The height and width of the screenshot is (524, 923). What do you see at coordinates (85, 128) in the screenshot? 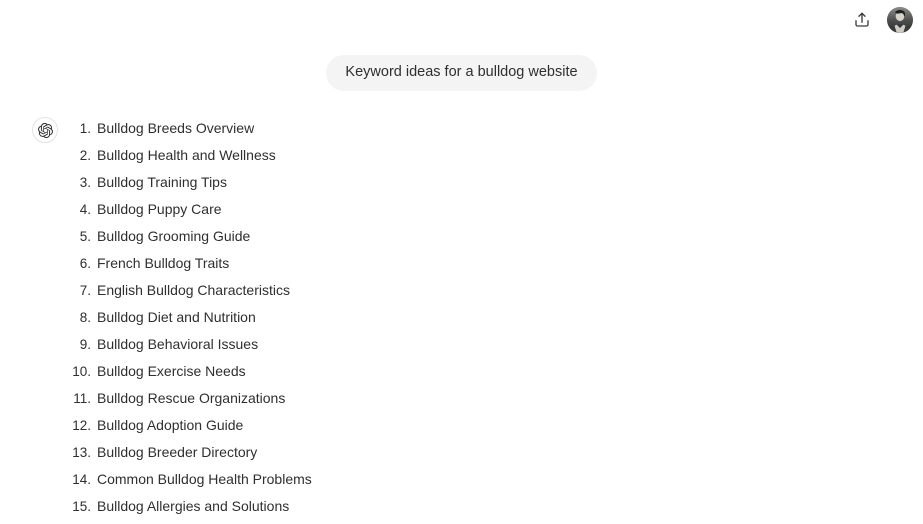
I see `list-item-number: 1.` at bounding box center [85, 128].